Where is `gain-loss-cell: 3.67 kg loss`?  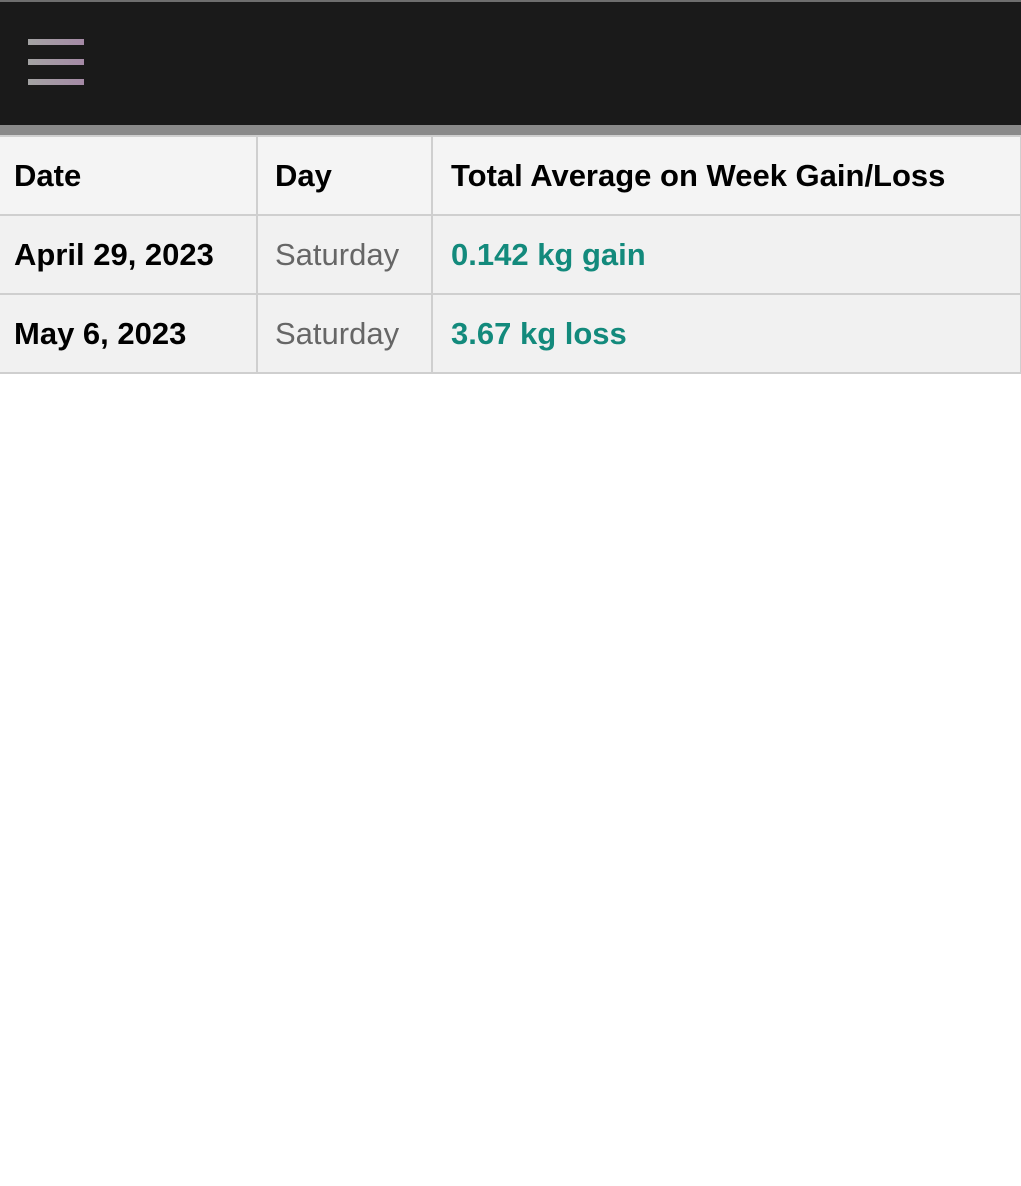 gain-loss-cell: 3.67 kg loss is located at coordinates (726, 333).